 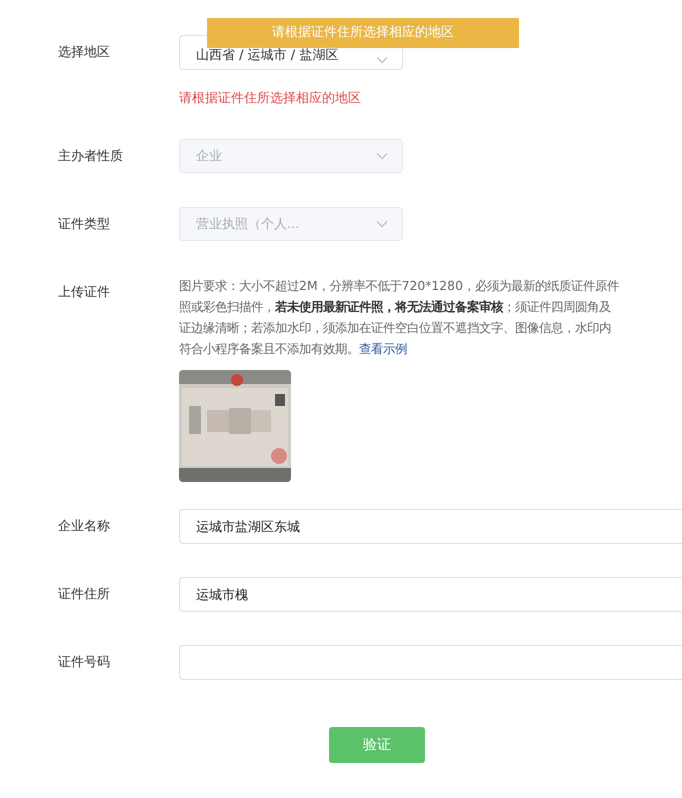 I want to click on field-label: 主办者性质, so click(x=90, y=157).